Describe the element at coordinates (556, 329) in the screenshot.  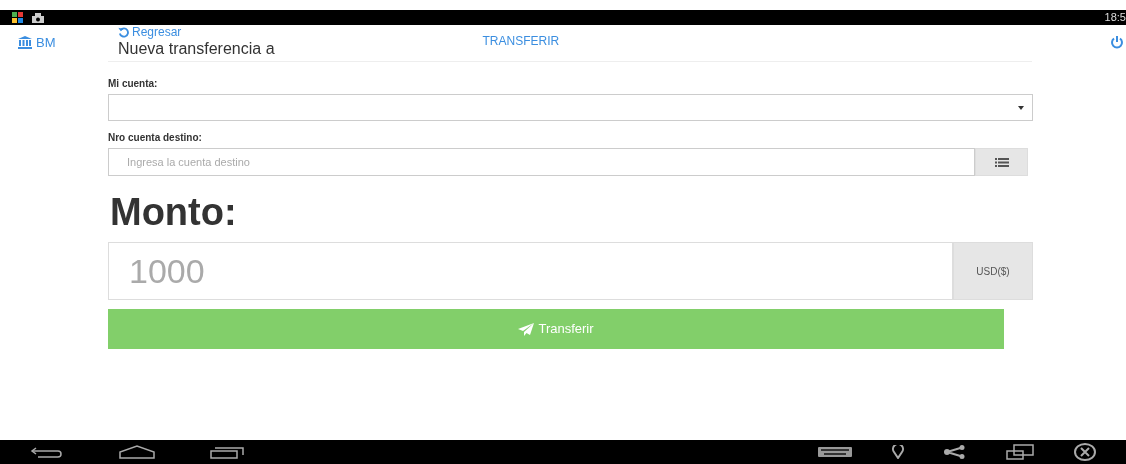
I see `transfer-button: Transferir` at that location.